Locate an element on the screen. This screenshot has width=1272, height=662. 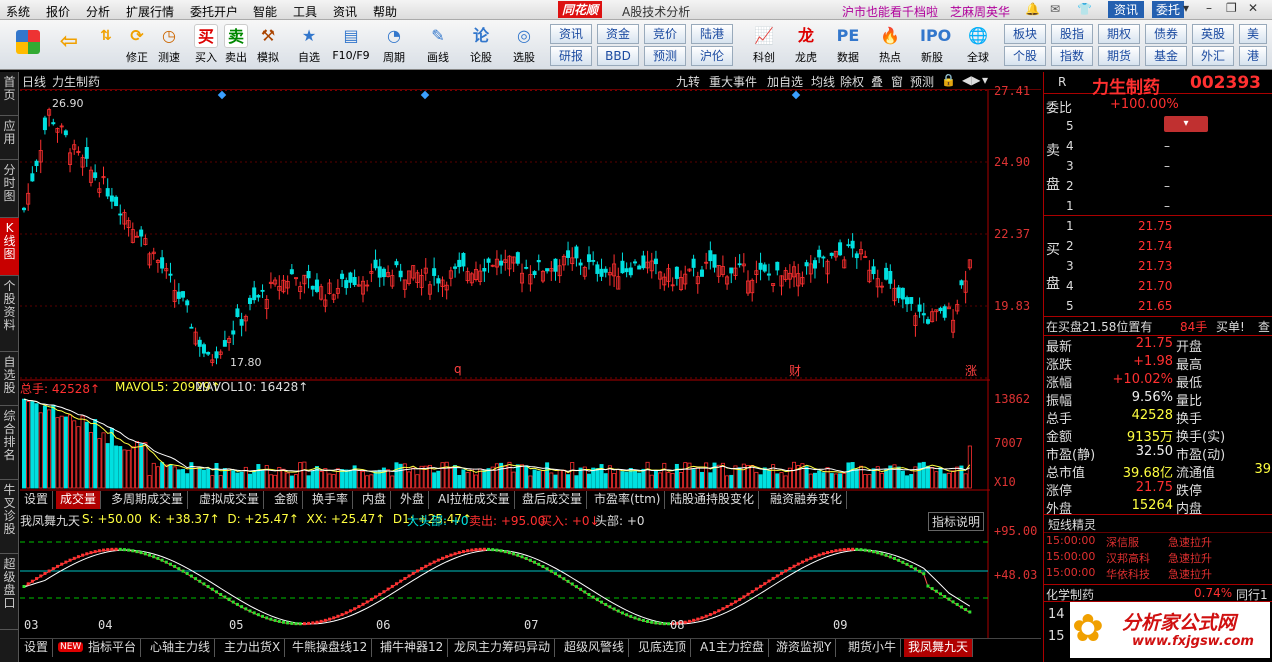
news-item: 15:00:00 华依科技 急速拉升 is located at coordinates (1156, 573).